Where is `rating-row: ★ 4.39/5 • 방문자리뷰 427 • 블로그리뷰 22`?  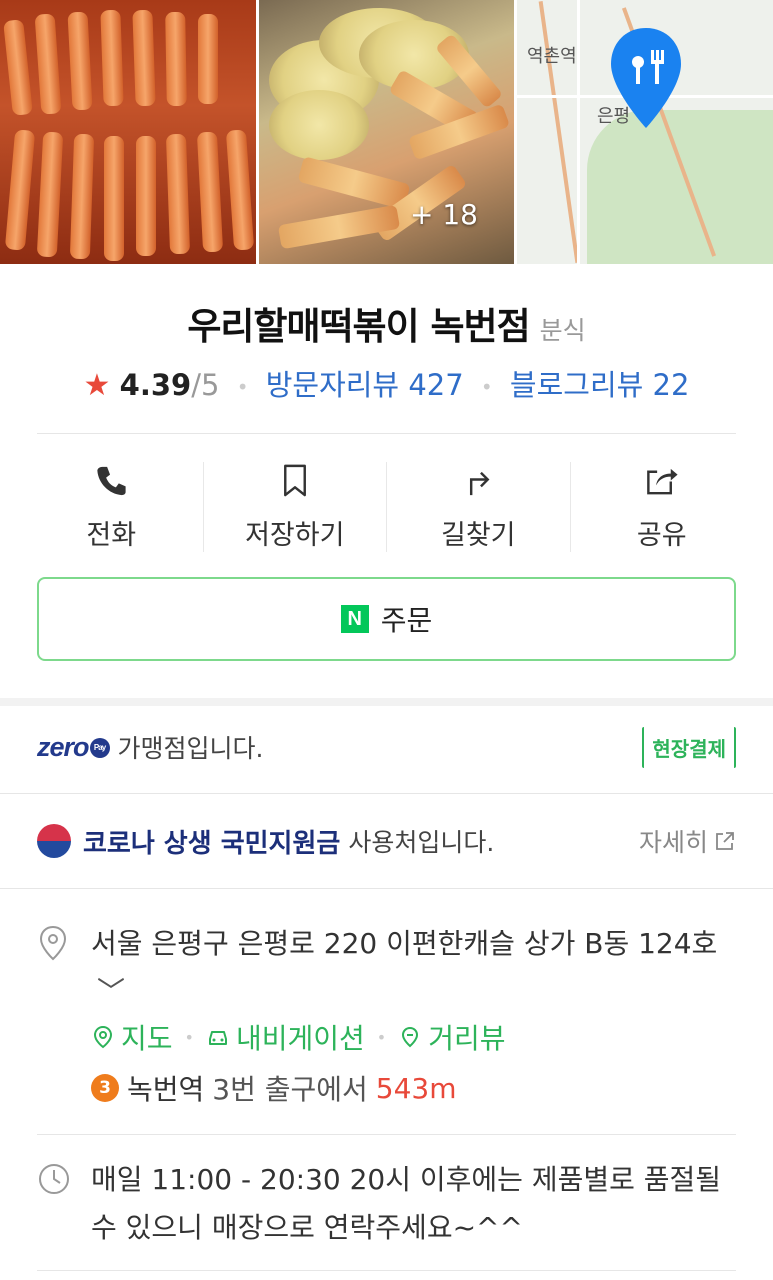 rating-row: ★ 4.39/5 • 방문자리뷰 427 • 블로그리뷰 22 is located at coordinates (386, 385).